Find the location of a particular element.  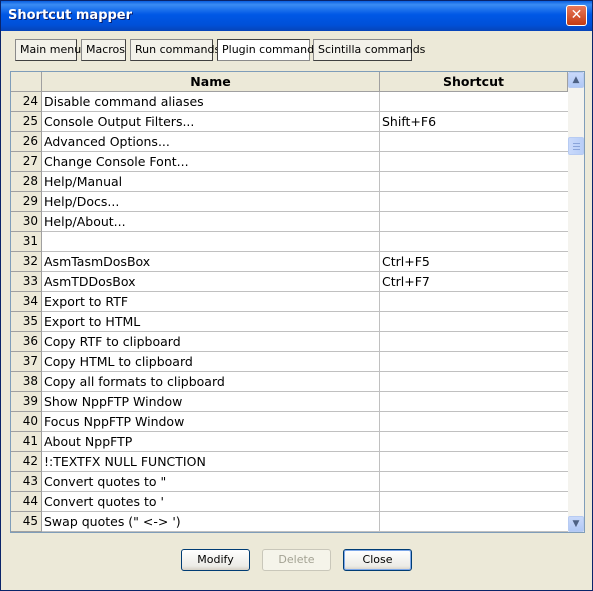

table-row: 35 Export to HTML is located at coordinates (289, 322).